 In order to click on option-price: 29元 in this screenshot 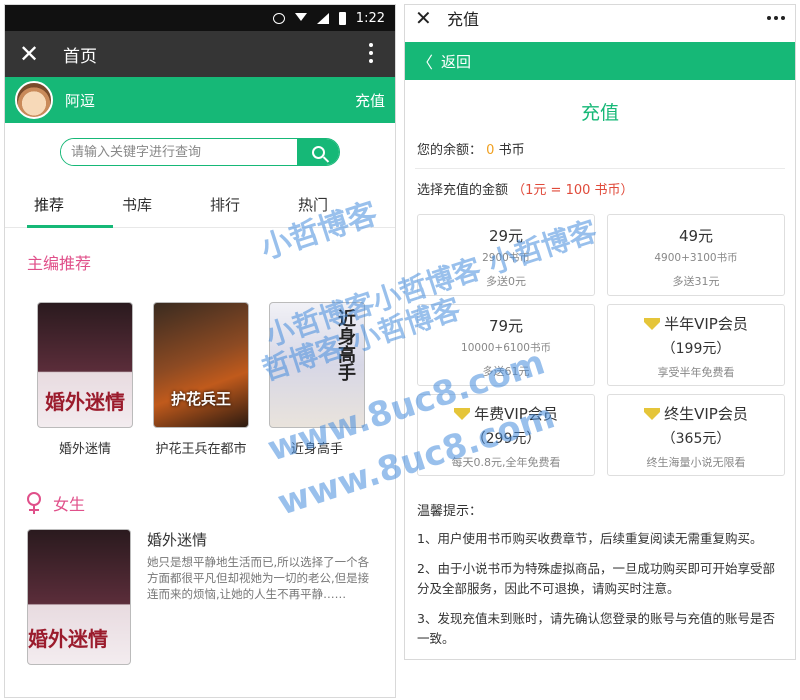, I will do `click(506, 236)`.